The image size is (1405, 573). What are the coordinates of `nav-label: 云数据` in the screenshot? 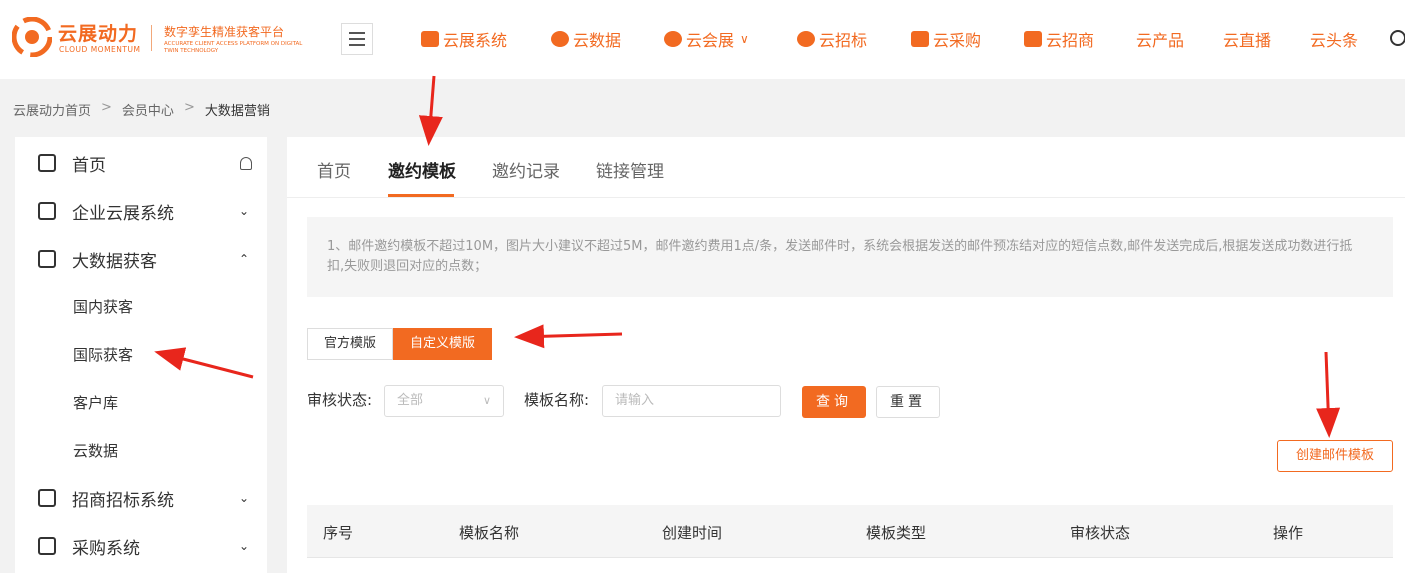 It's located at (597, 40).